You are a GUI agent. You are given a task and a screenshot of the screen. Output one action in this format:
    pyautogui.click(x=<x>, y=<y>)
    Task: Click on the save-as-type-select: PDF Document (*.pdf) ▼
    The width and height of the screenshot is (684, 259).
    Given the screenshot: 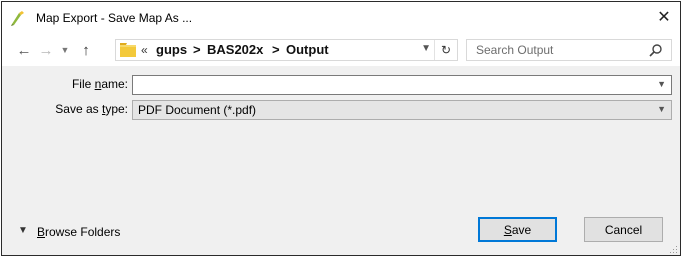 What is the action you would take?
    pyautogui.click(x=402, y=110)
    